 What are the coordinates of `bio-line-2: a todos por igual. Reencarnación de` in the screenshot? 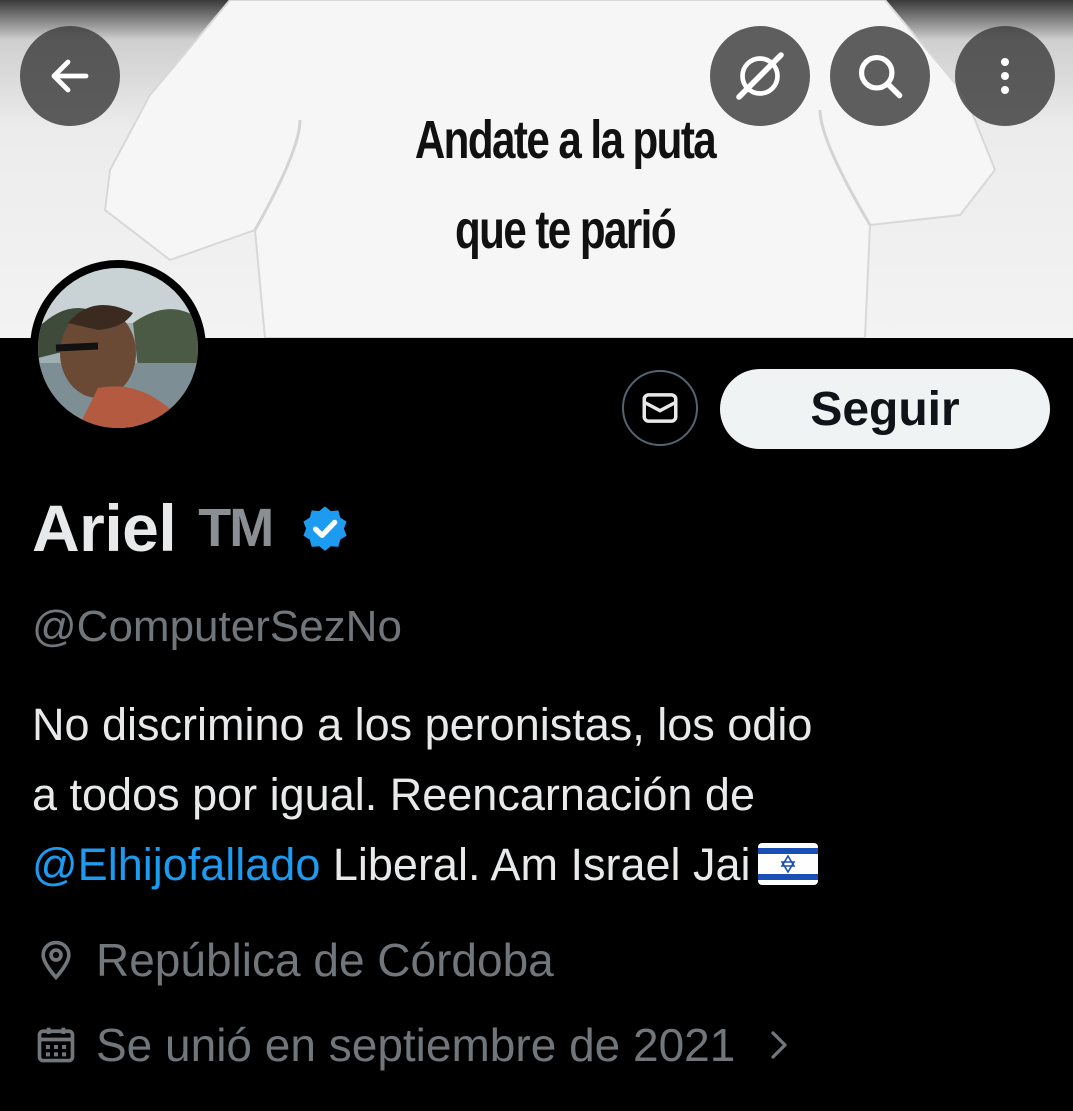 It's located at (393, 794).